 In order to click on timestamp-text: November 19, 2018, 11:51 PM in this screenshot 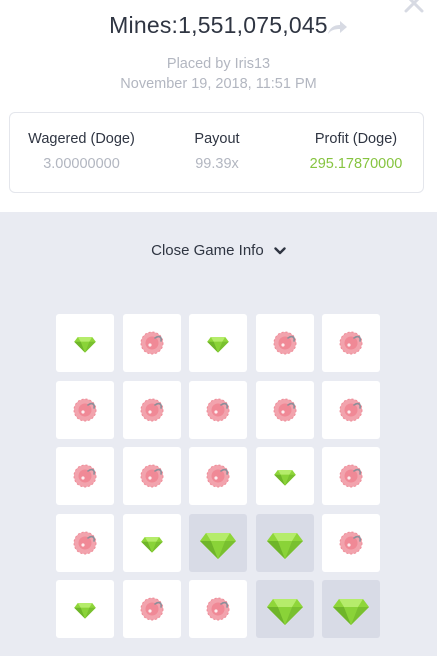, I will do `click(218, 84)`.